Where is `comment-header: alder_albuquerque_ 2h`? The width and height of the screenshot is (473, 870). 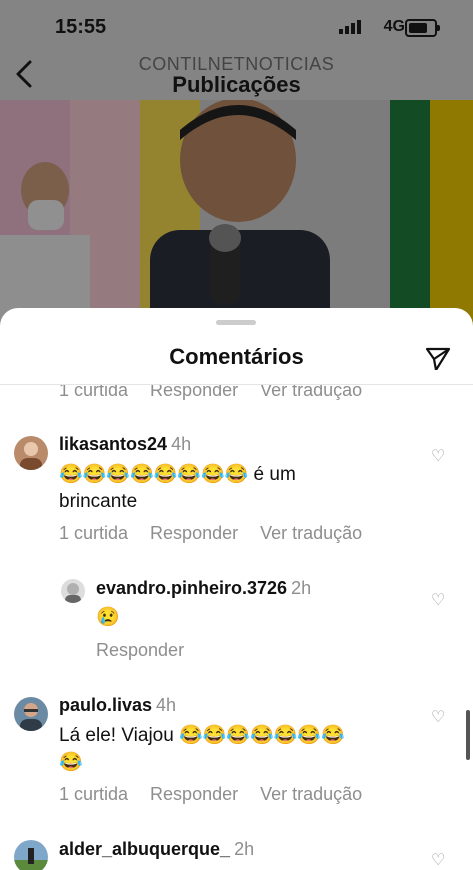 comment-header: alder_albuquerque_ 2h is located at coordinates (156, 849).